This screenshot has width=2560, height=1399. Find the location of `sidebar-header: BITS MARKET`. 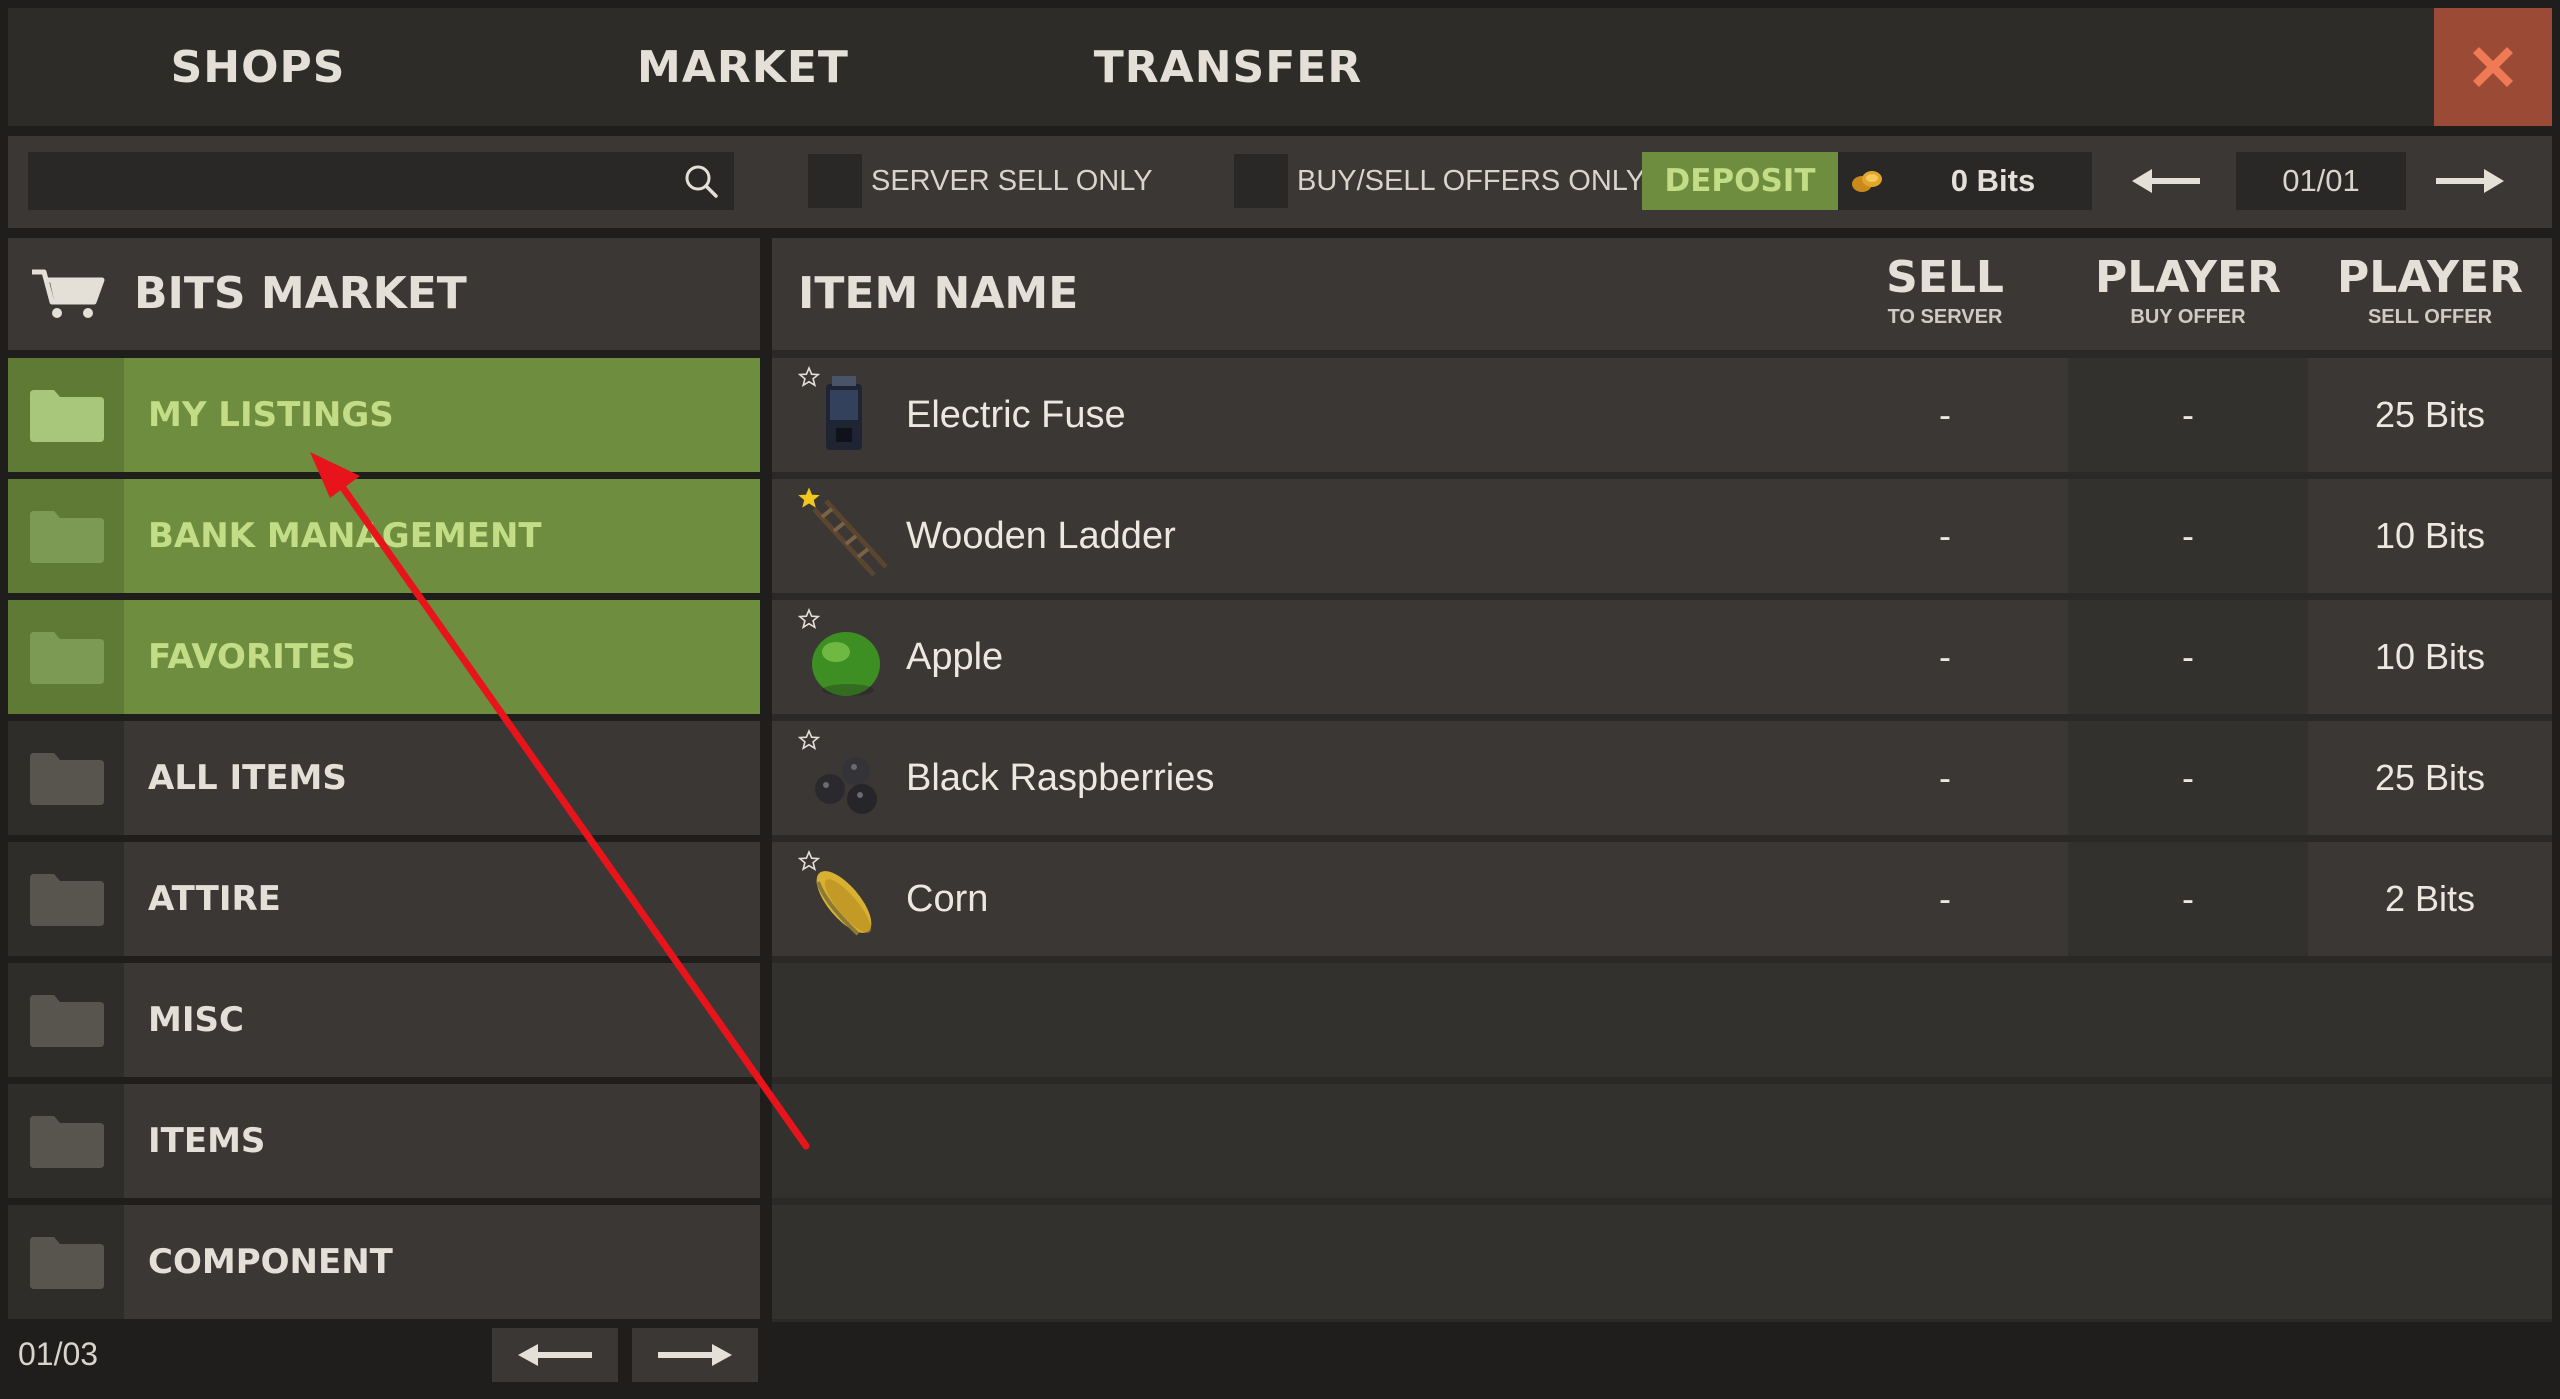

sidebar-header: BITS MARKET is located at coordinates (384, 294).